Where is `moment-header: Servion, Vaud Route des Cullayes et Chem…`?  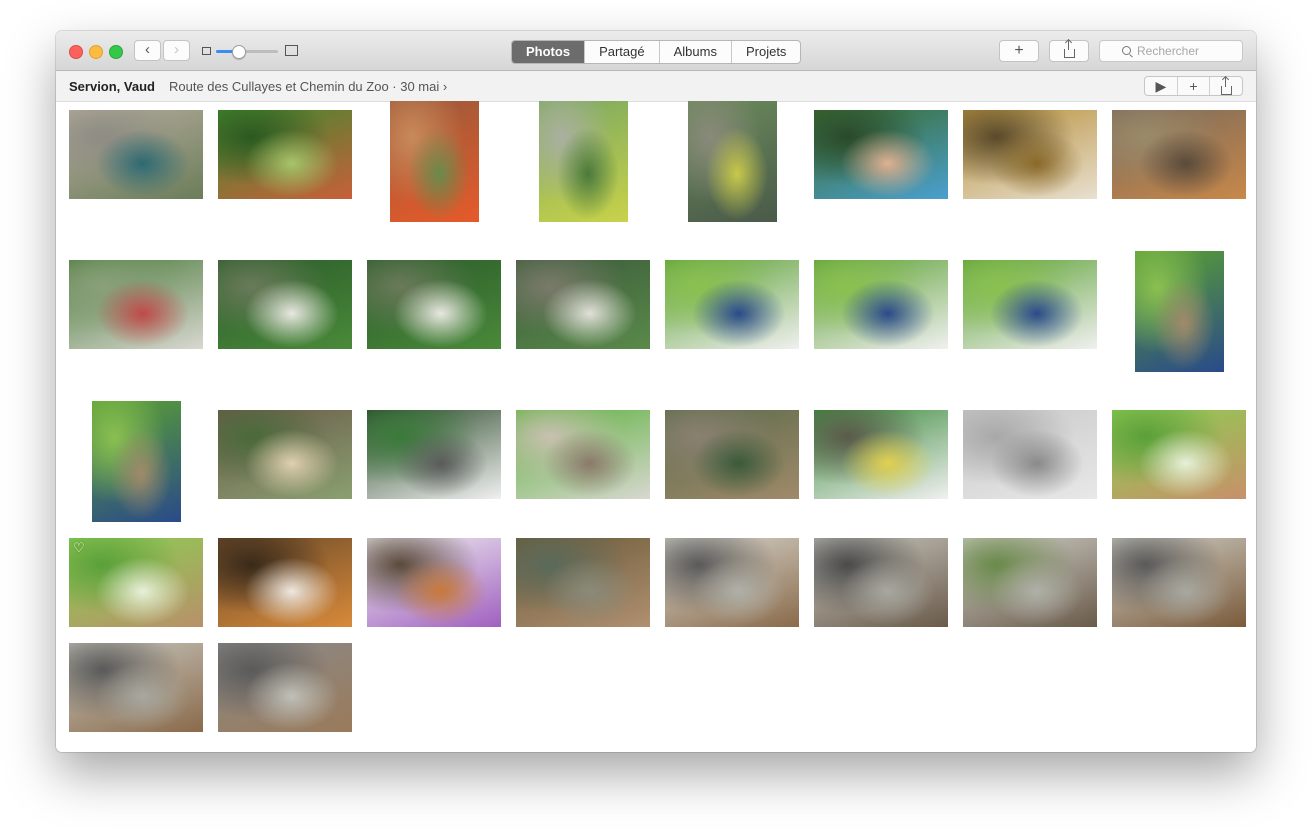
moment-header: Servion, Vaud Route des Cullayes et Chem… is located at coordinates (656, 86).